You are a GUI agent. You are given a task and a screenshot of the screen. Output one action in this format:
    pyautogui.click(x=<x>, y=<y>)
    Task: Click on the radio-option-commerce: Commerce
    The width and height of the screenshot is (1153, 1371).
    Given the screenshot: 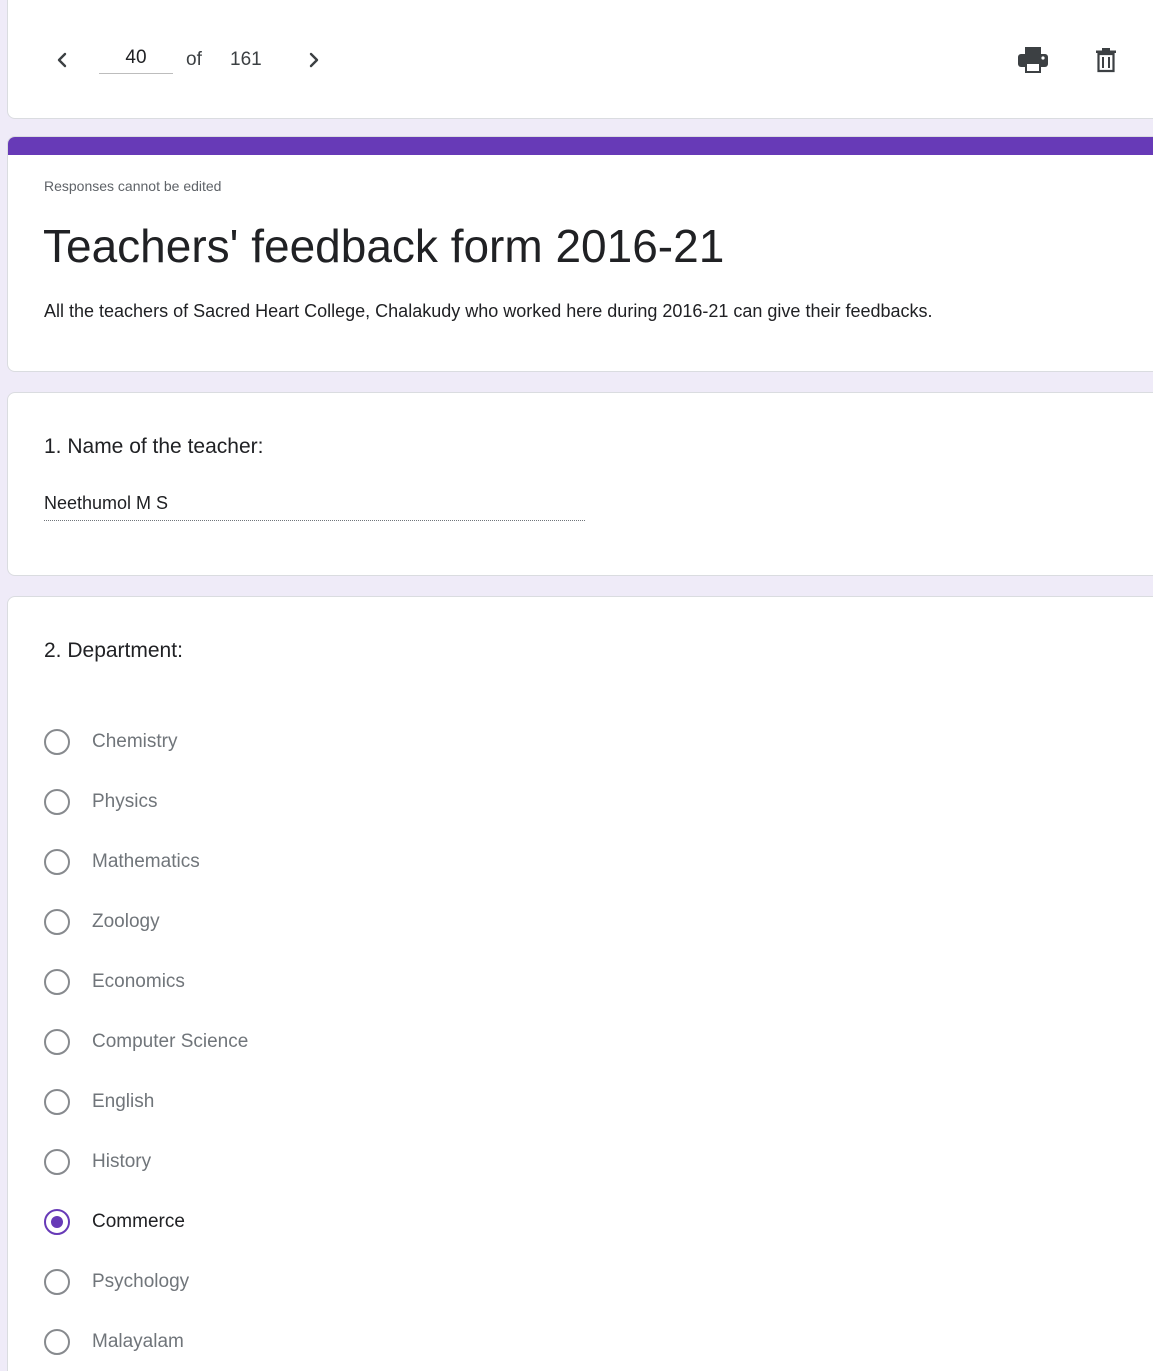 What is the action you would take?
    pyautogui.click(x=114, y=1222)
    